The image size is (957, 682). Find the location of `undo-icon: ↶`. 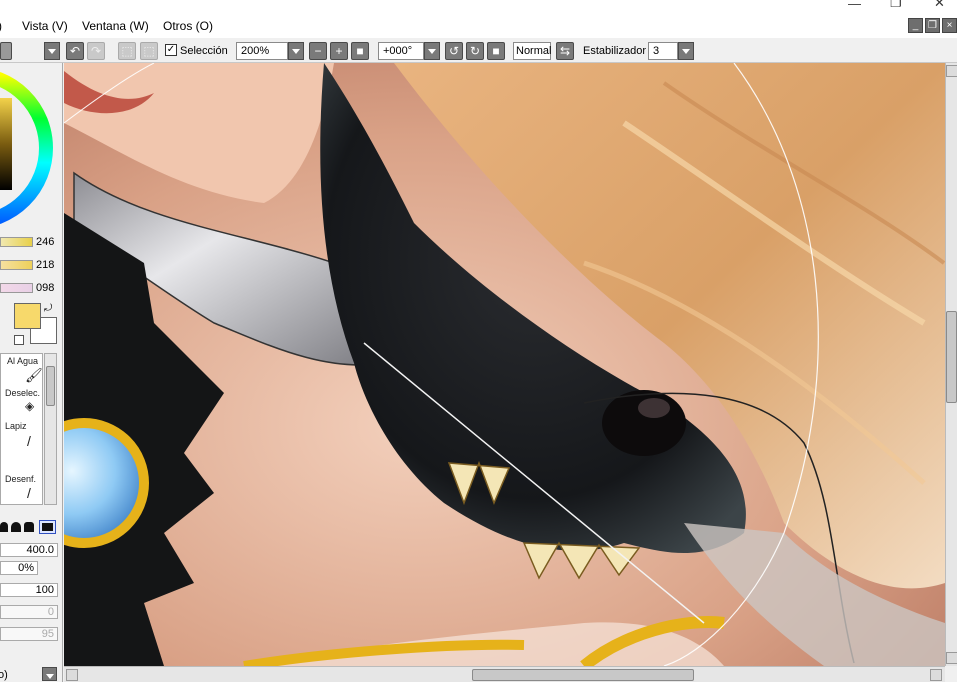

undo-icon: ↶ is located at coordinates (75, 51).